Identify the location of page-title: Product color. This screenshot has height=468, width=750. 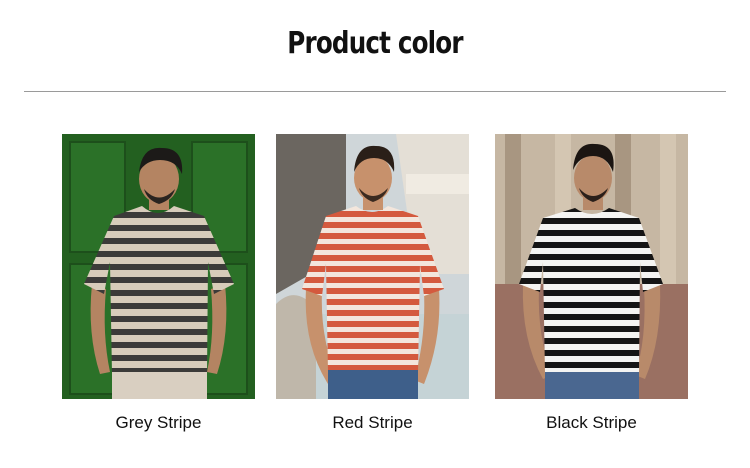
(375, 43).